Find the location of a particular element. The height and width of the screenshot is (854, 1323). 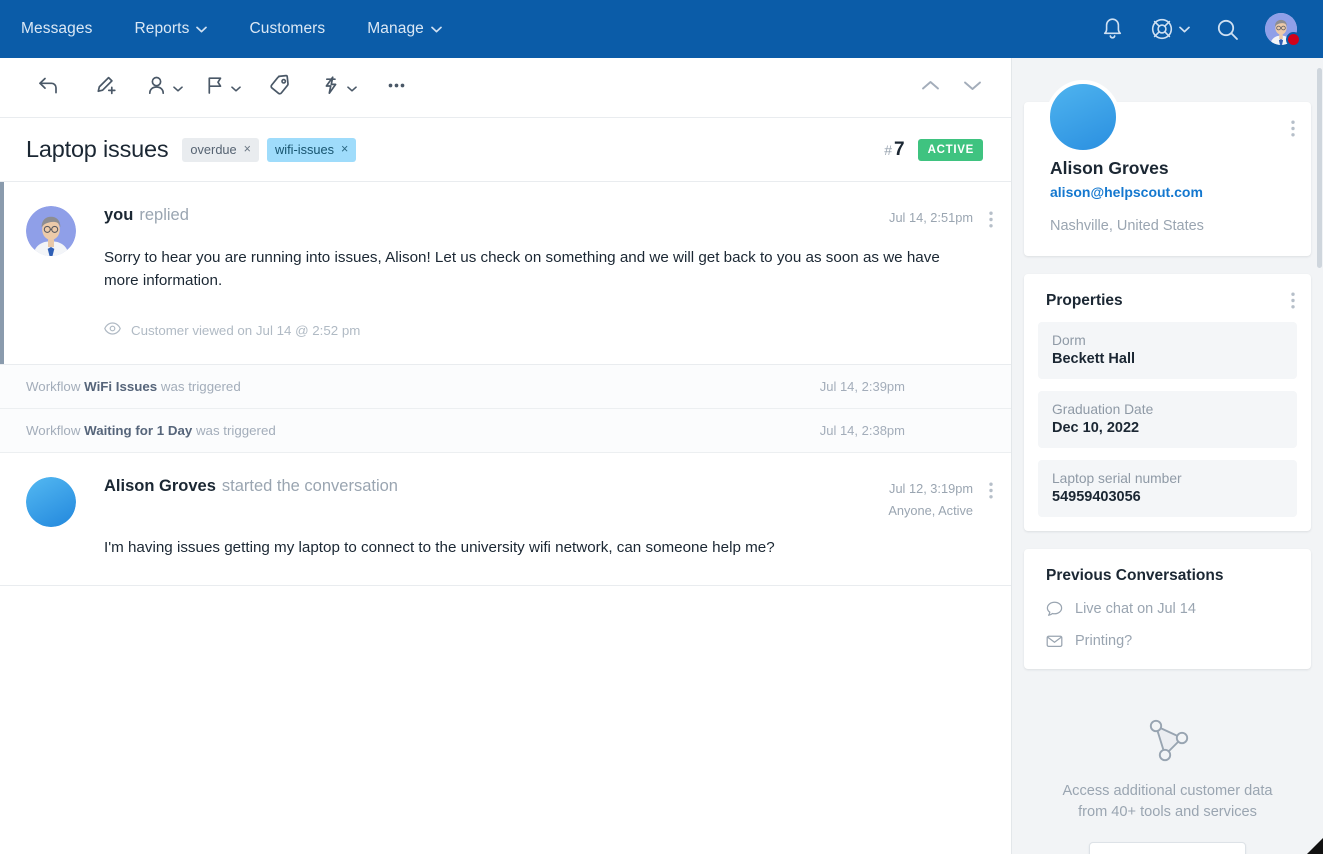

thread-navigation is located at coordinates (954, 88).